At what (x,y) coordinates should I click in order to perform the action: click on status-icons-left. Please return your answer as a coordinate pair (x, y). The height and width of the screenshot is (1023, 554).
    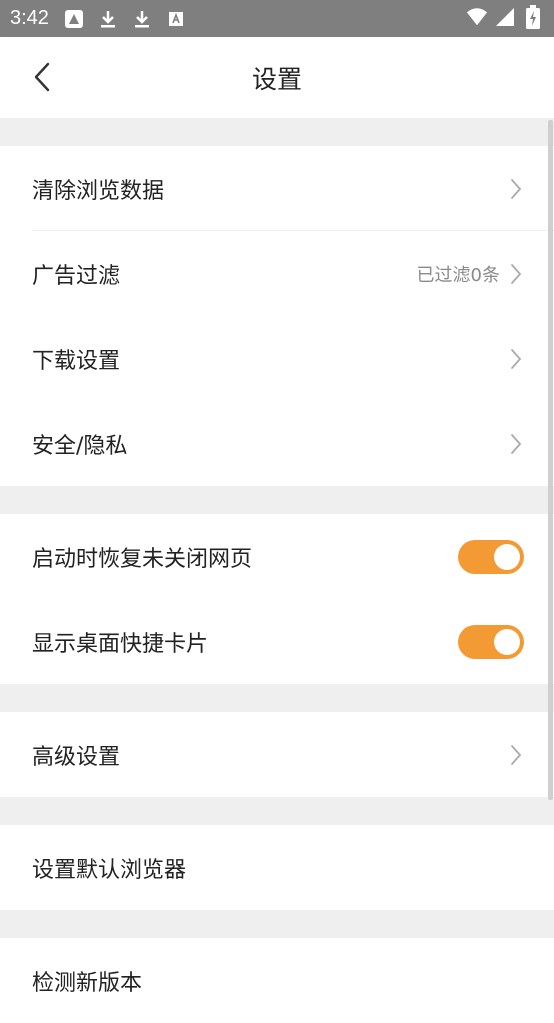
    Looking at the image, I should click on (125, 19).